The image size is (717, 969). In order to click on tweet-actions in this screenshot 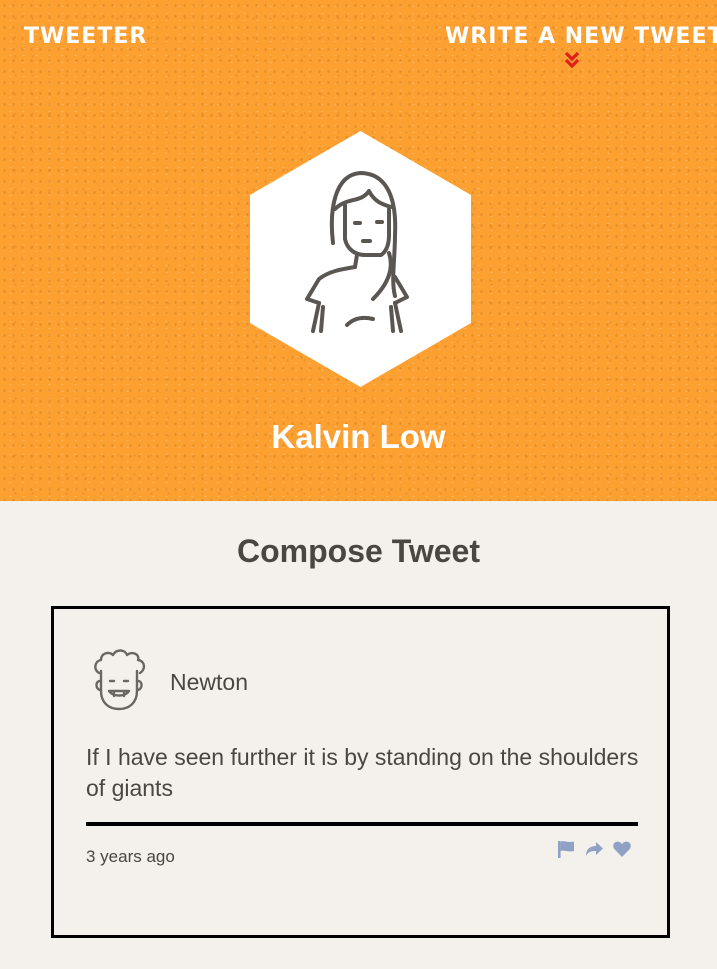, I will do `click(594, 849)`.